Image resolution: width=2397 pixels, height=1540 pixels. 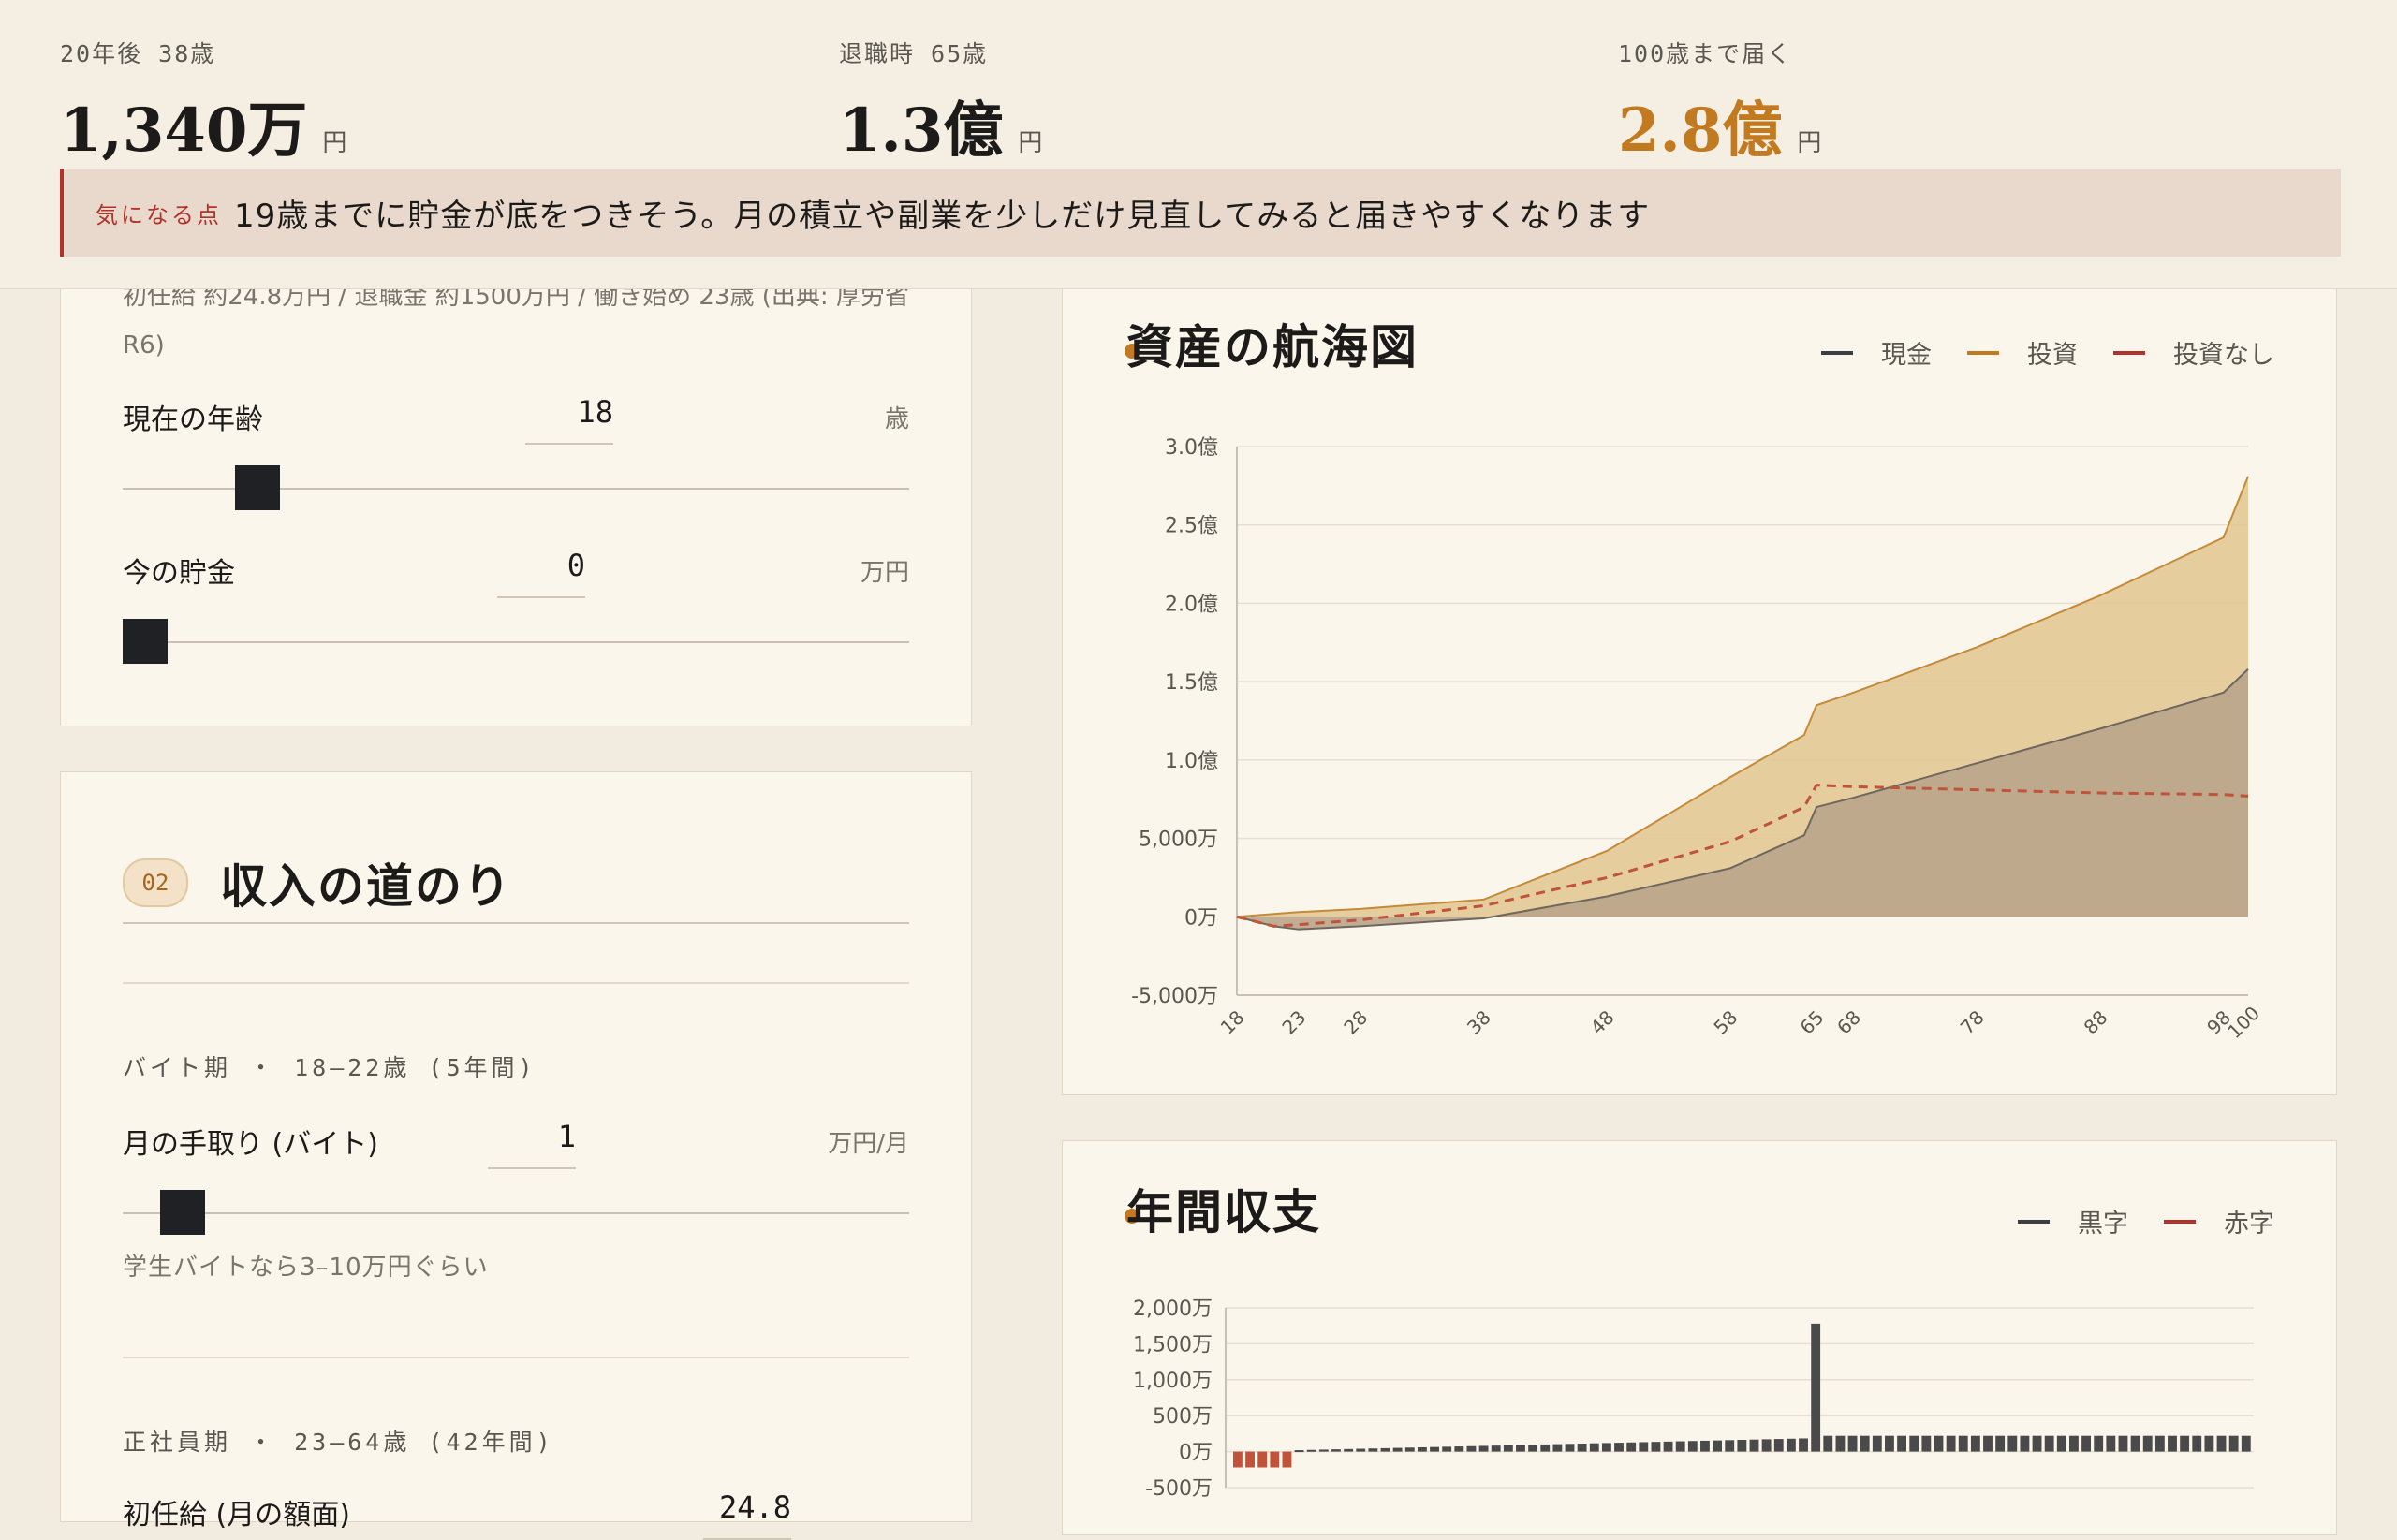 I want to click on part-time-slider-thumb, so click(x=182, y=1212).